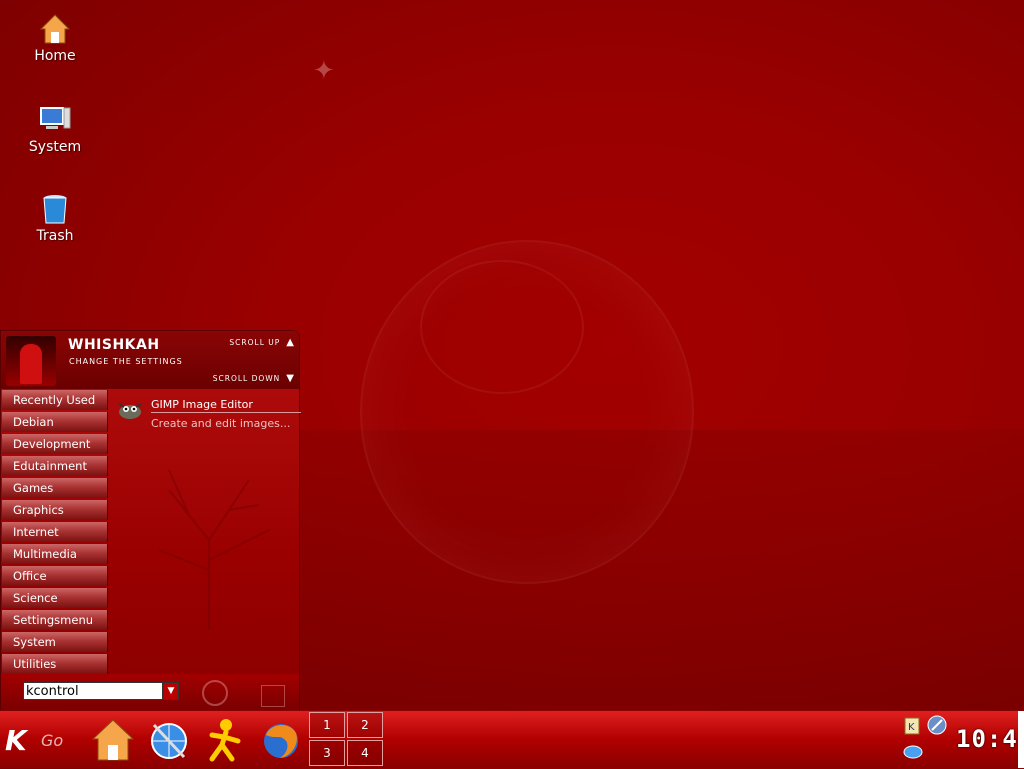  What do you see at coordinates (365, 753) in the screenshot?
I see `pager-desktop-4: 4` at bounding box center [365, 753].